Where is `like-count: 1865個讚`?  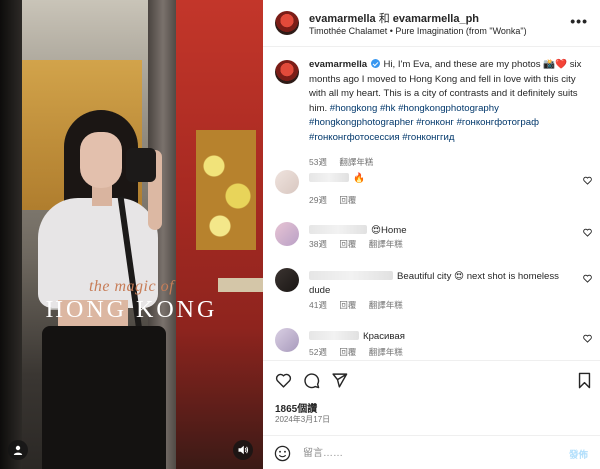 like-count: 1865個讚 is located at coordinates (296, 407).